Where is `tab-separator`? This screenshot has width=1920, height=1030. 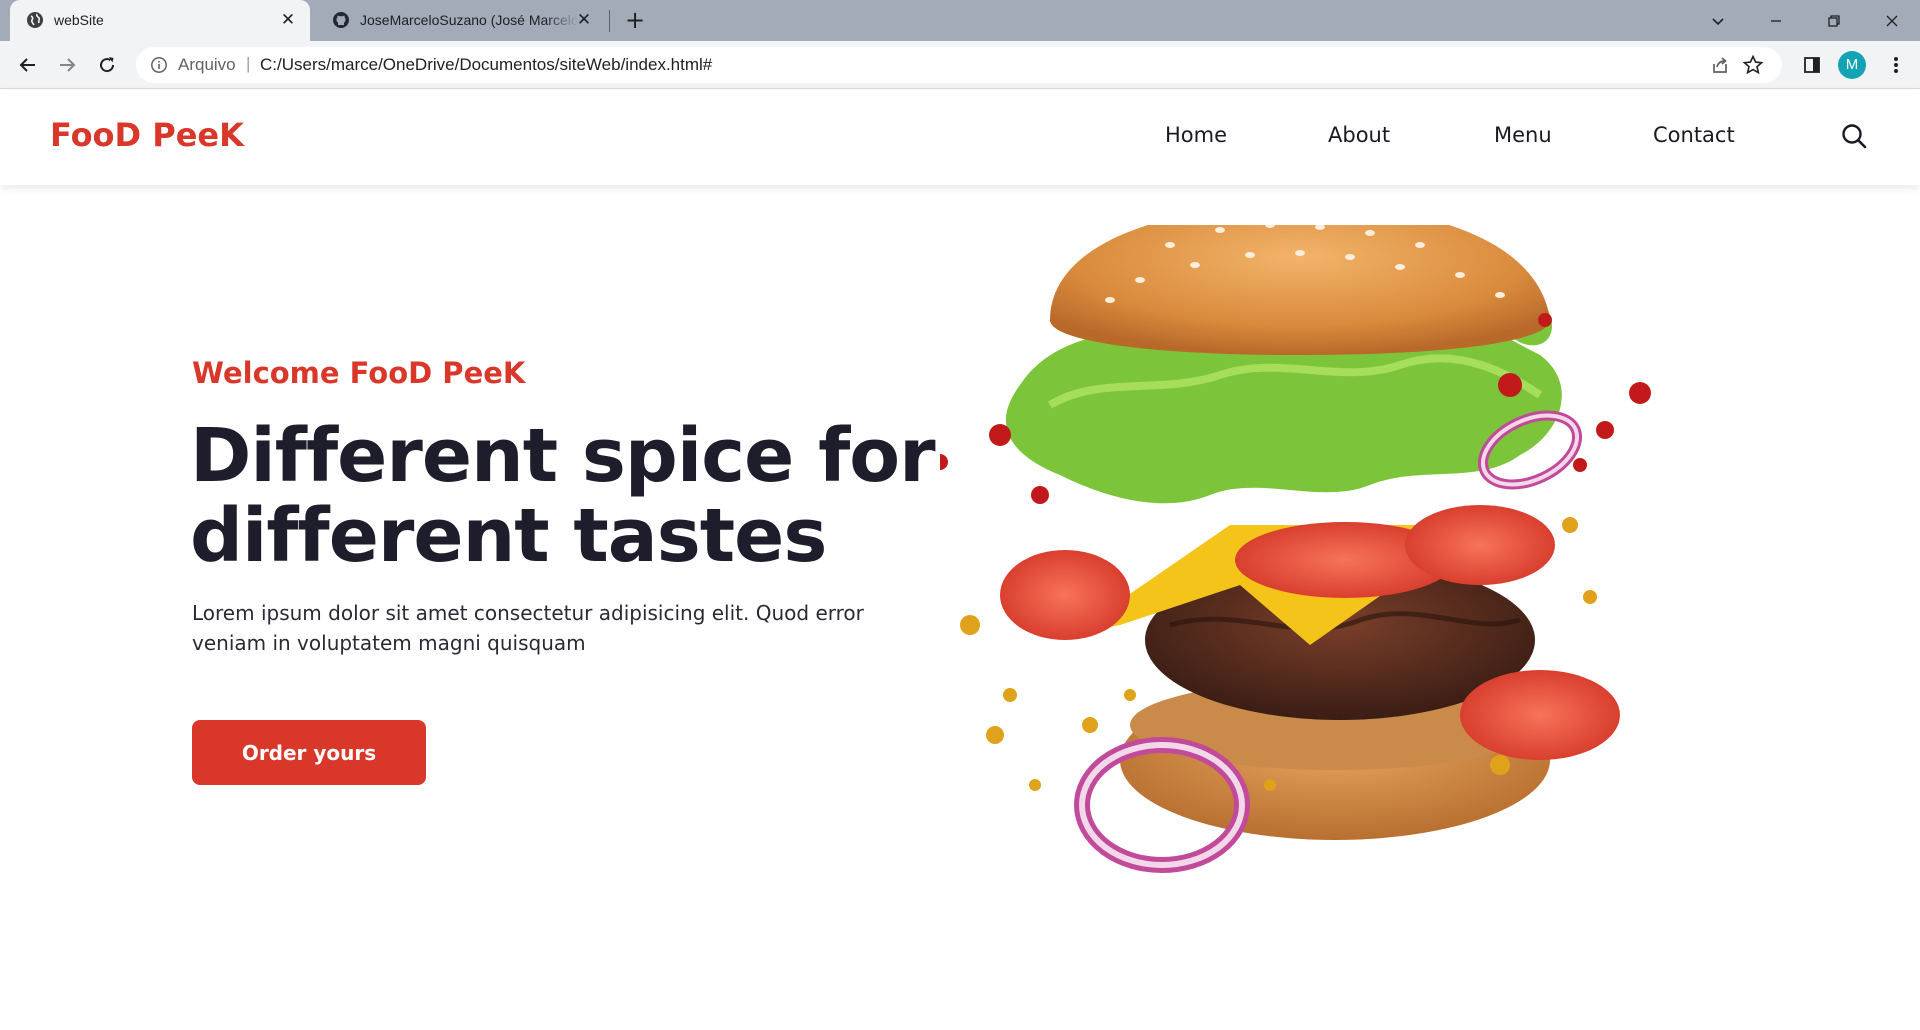
tab-separator is located at coordinates (609, 21).